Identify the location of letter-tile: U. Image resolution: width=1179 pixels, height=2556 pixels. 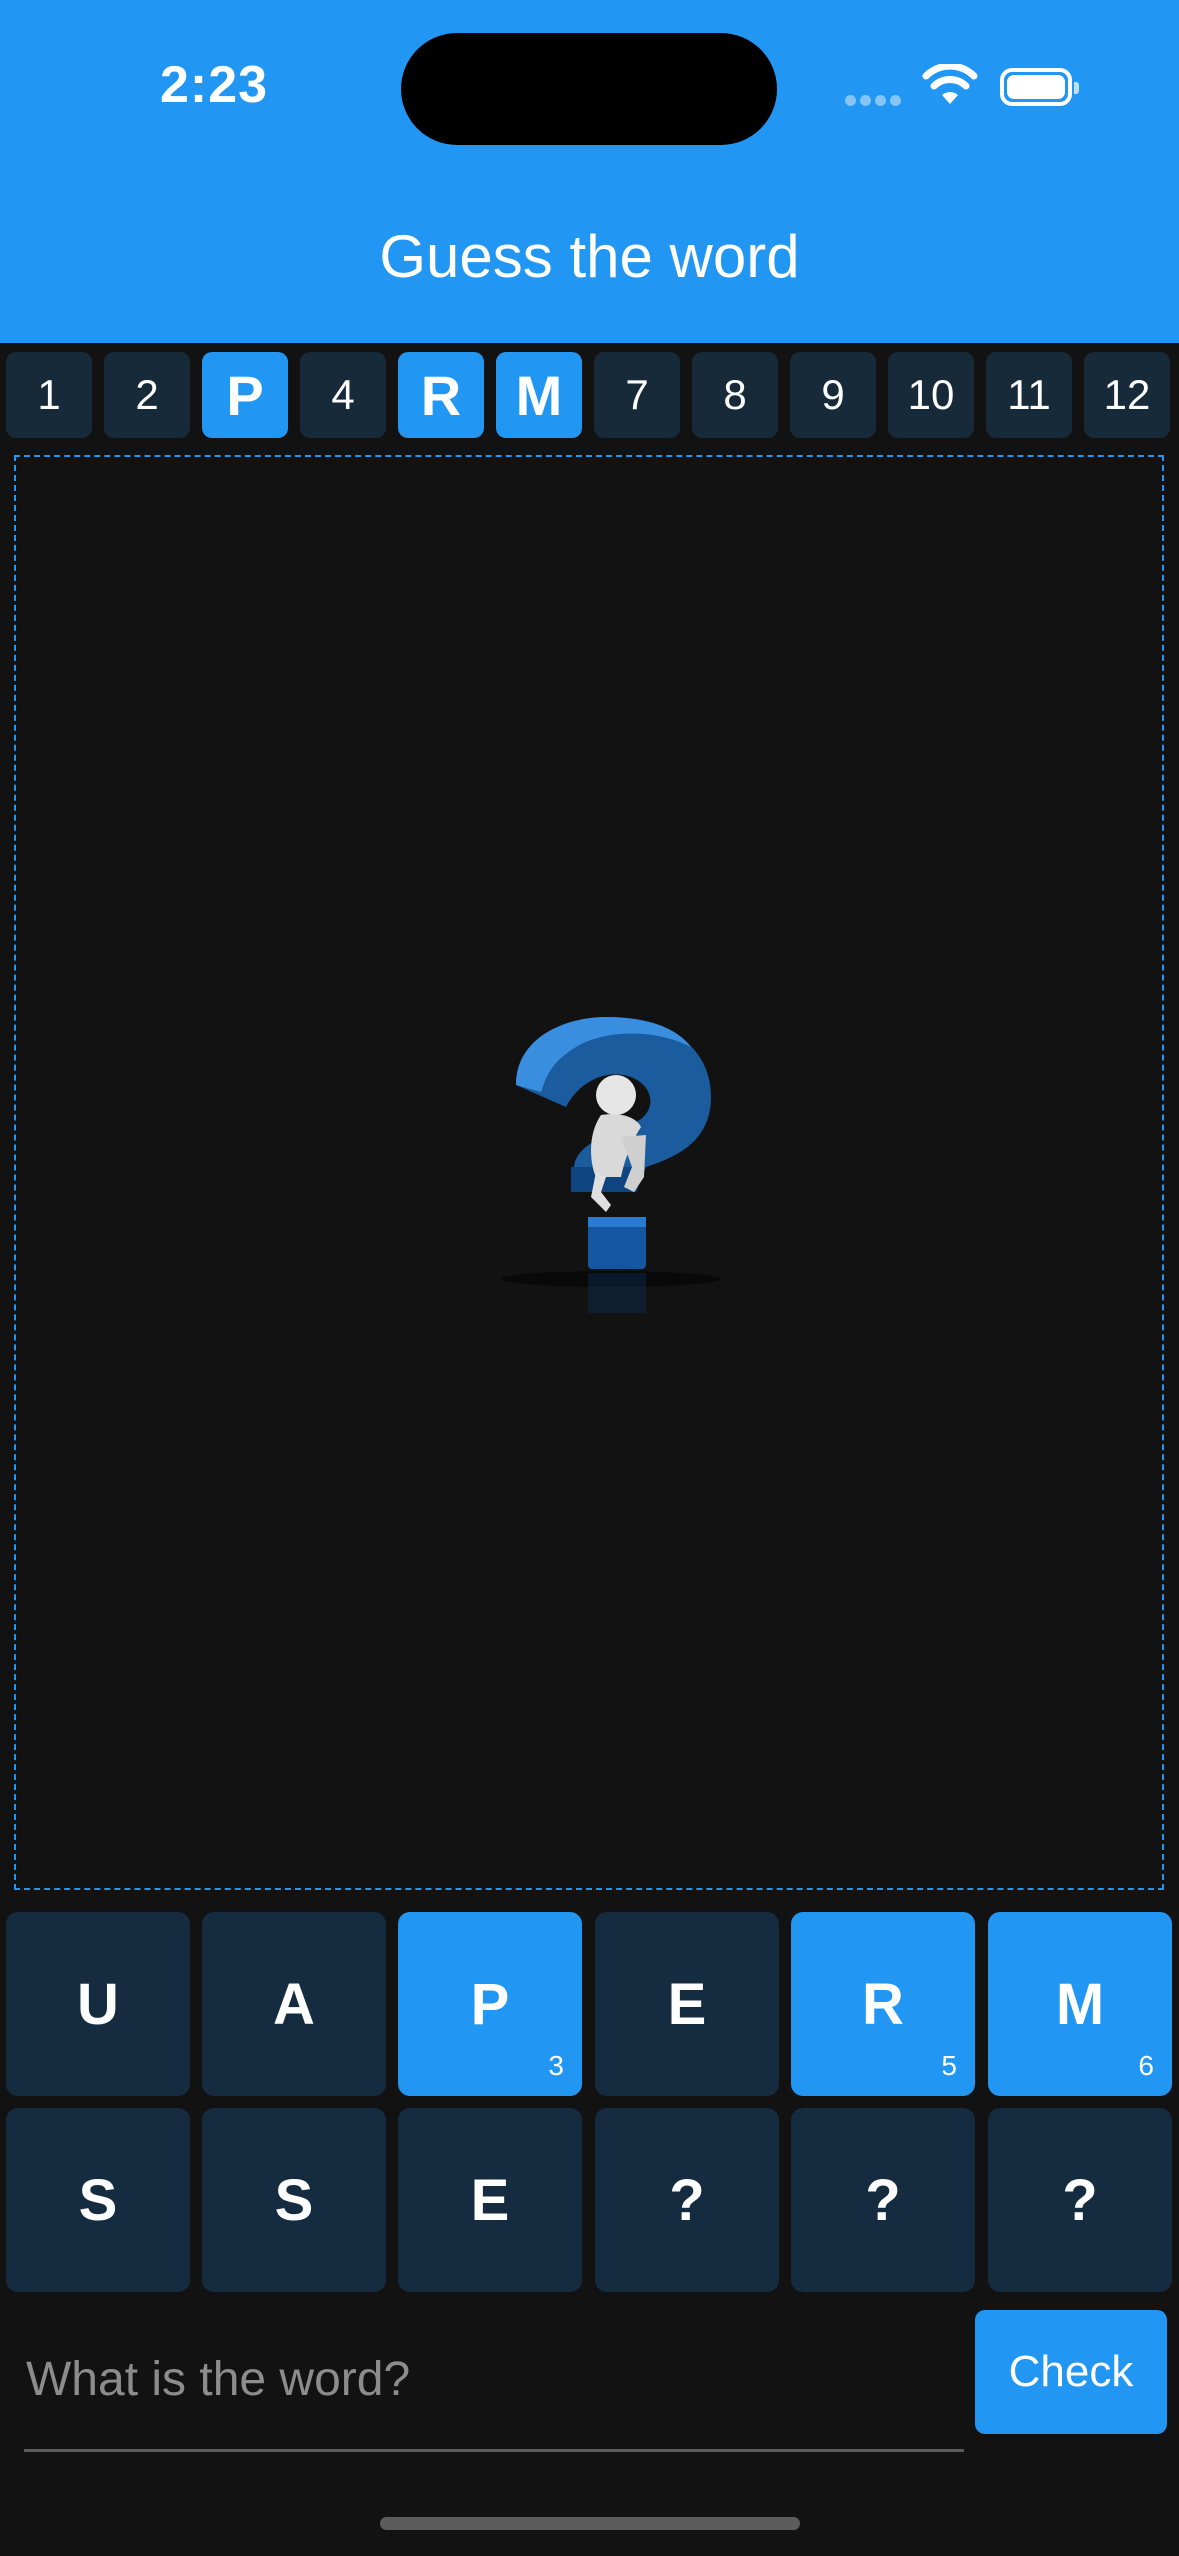
(98, 2004).